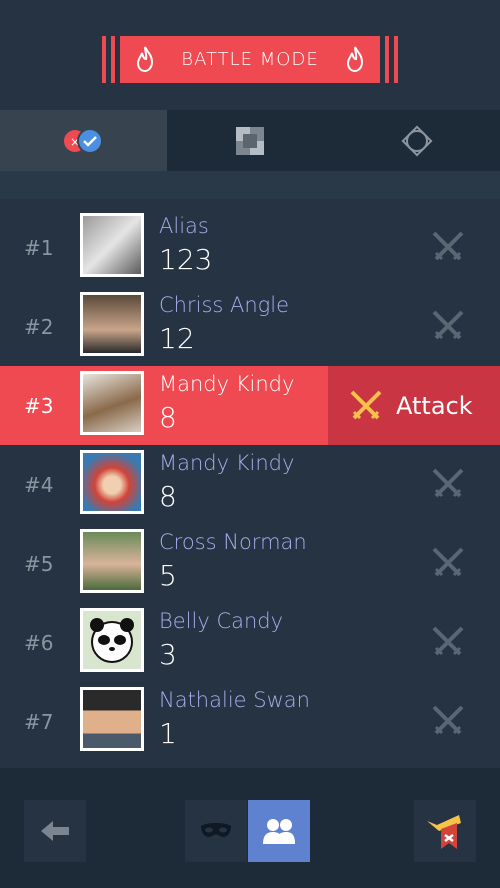 The image size is (500, 888). I want to click on player-name: Alias, so click(184, 226).